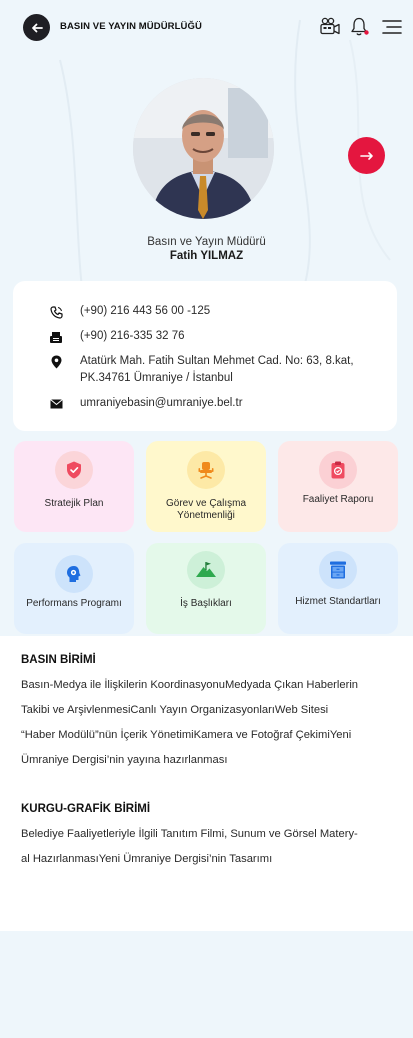  I want to click on fax-number: (+90) 216-335 32 76, so click(132, 336).